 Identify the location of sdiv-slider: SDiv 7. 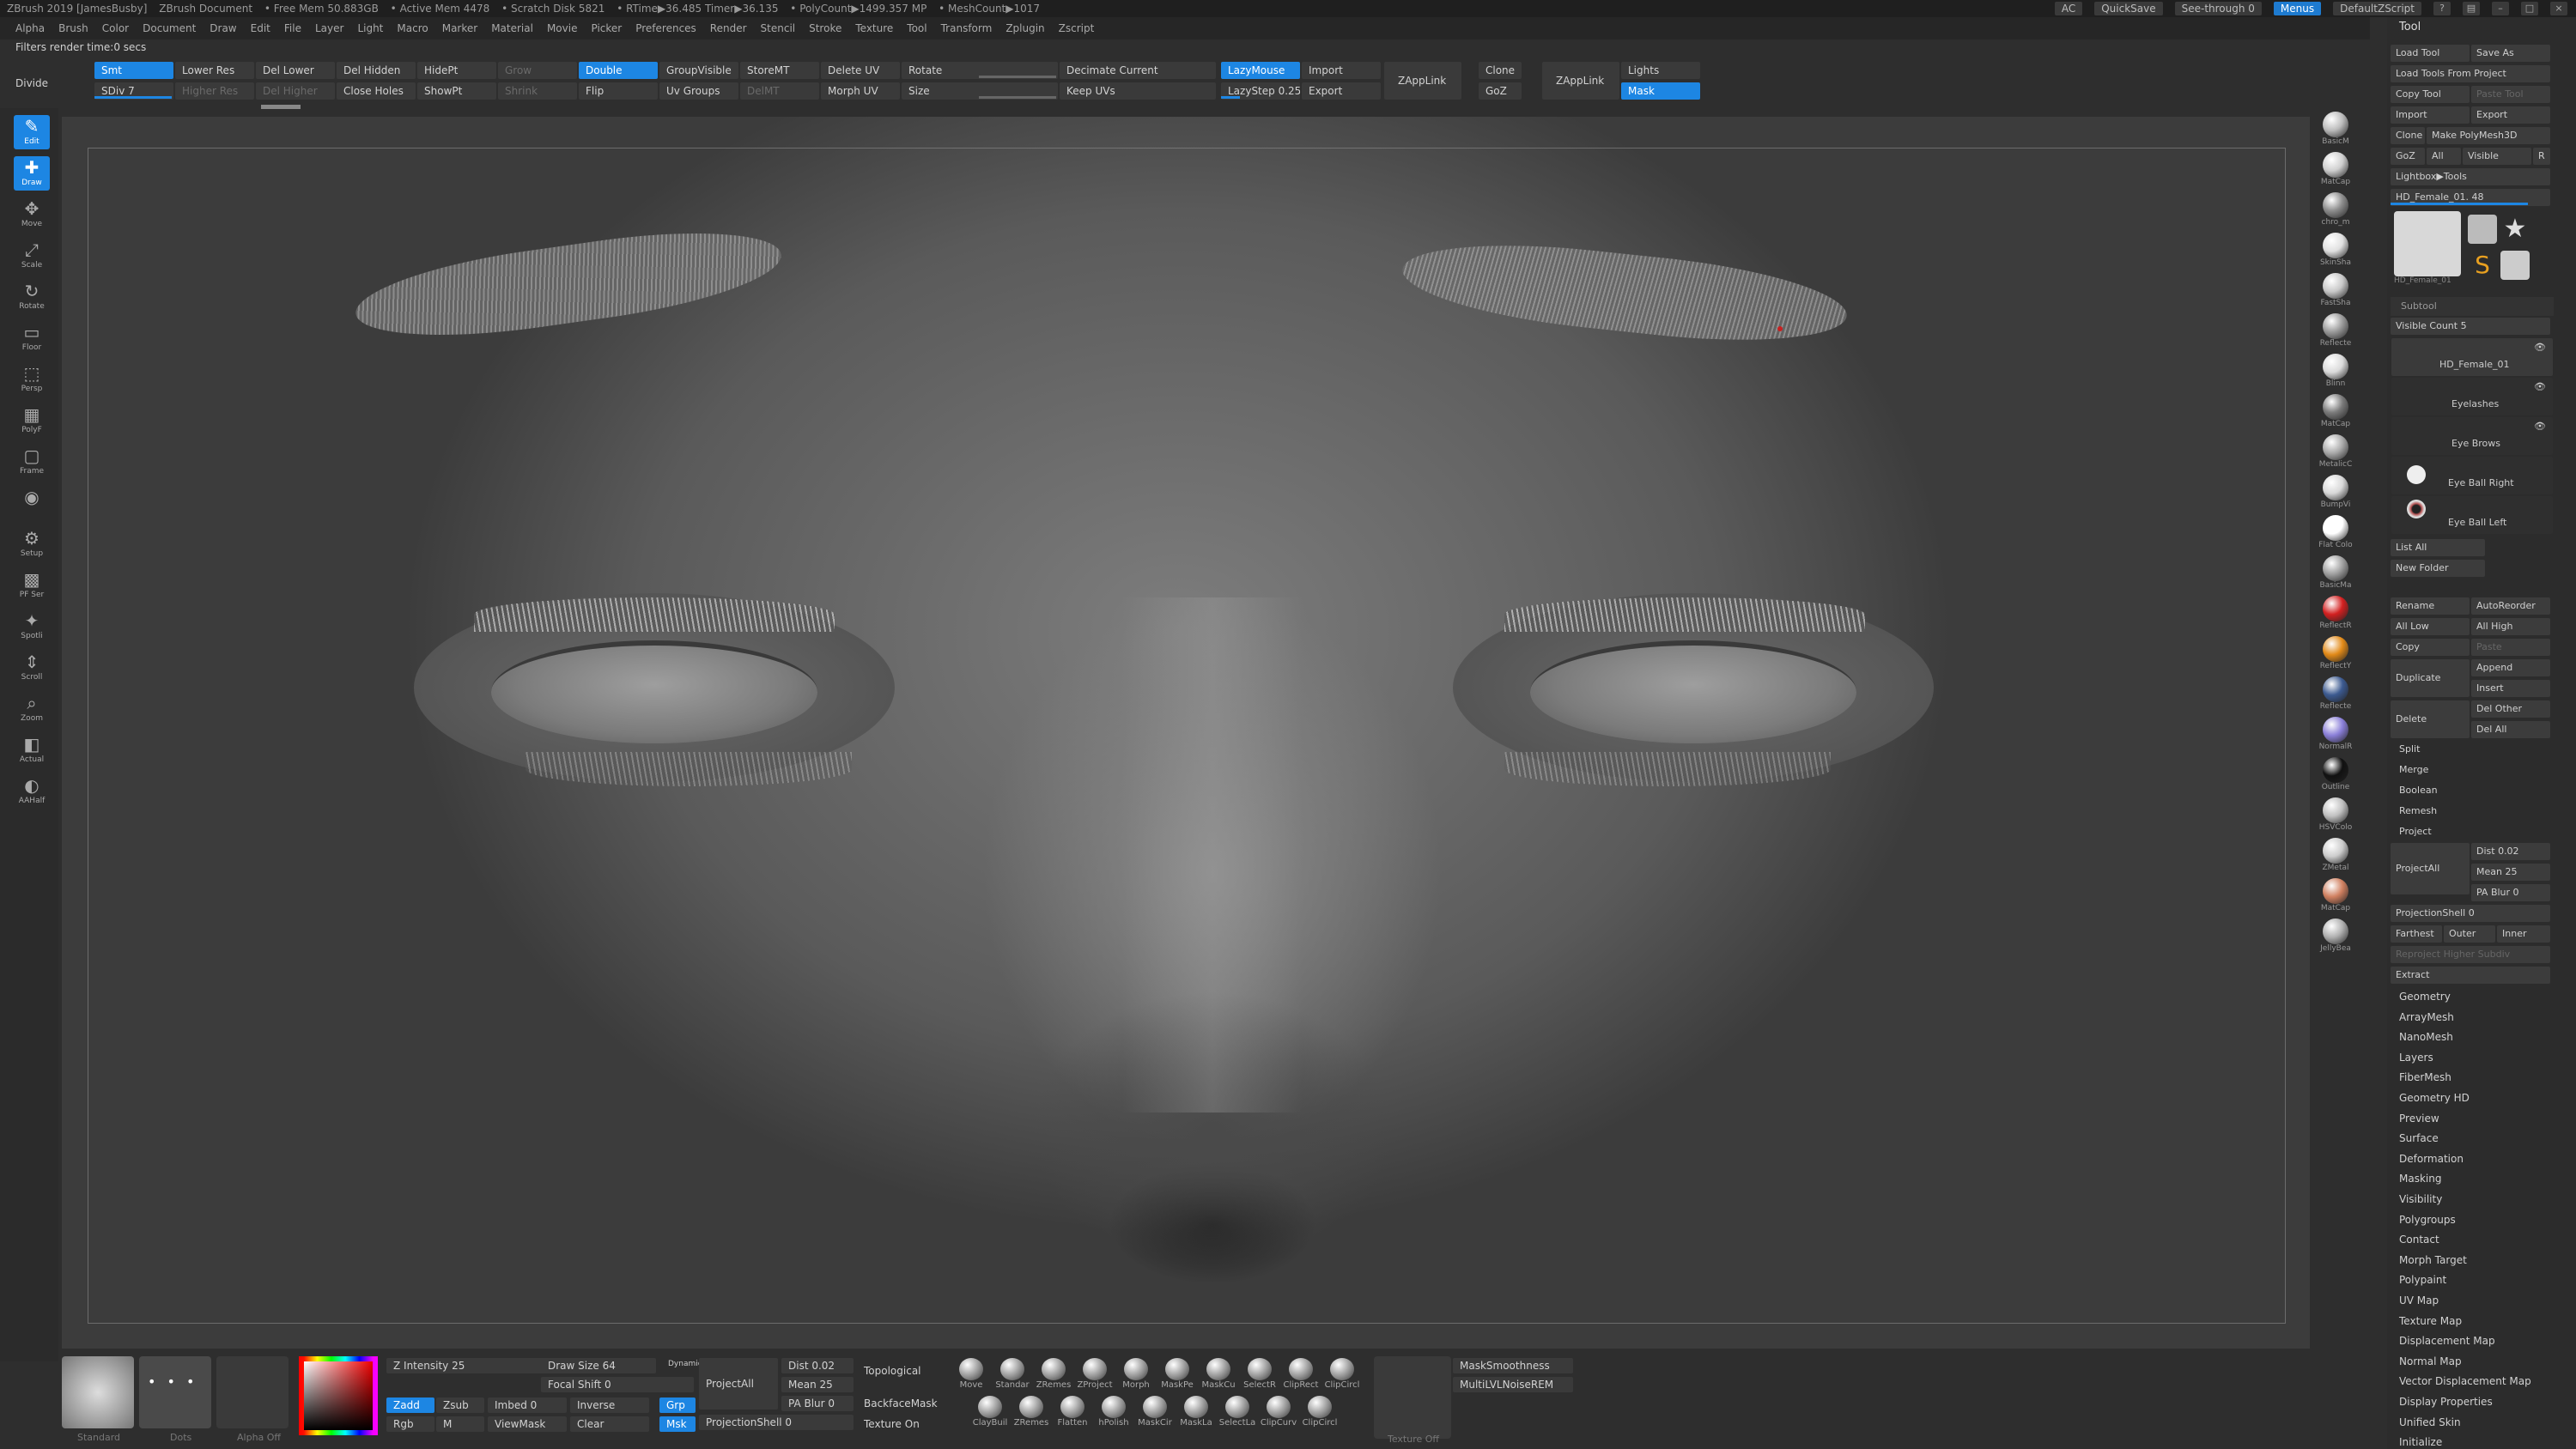
(133, 91).